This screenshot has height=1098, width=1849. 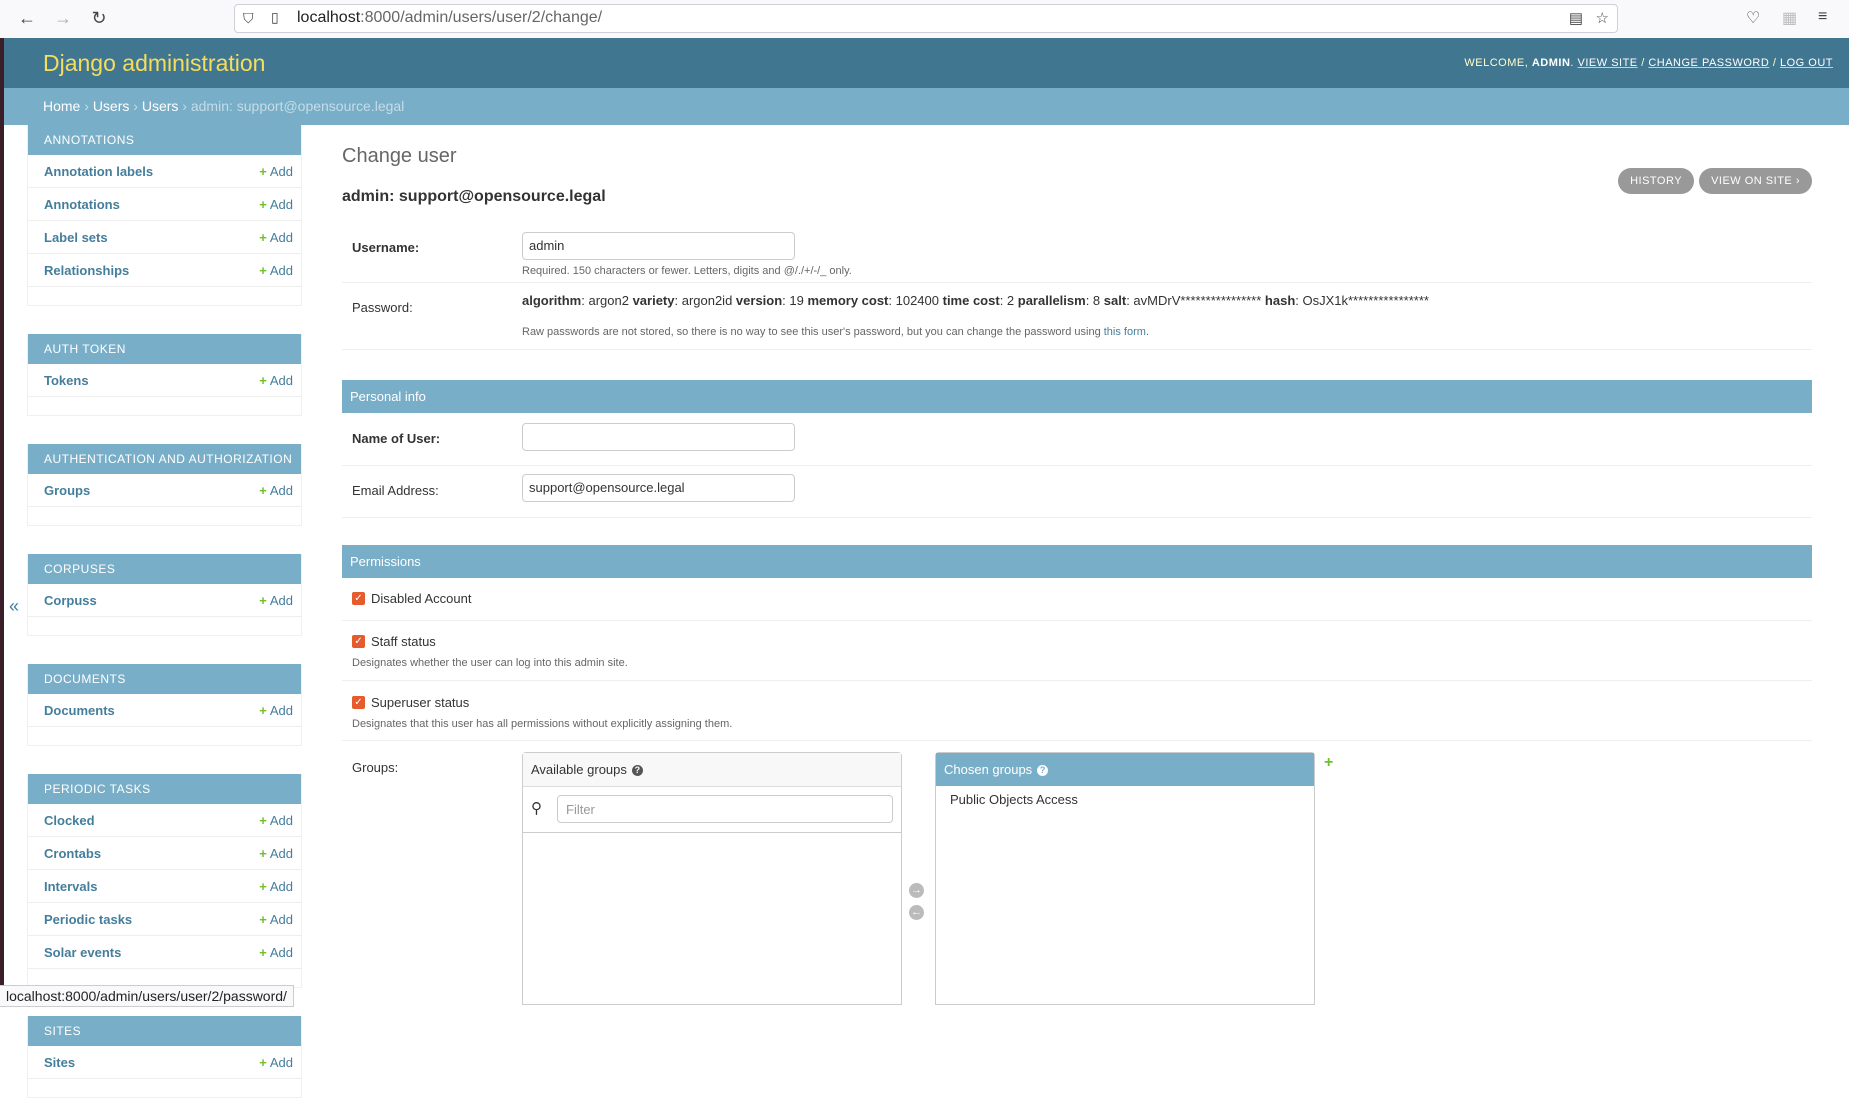 What do you see at coordinates (82, 952) in the screenshot?
I see `sidebar-item-link: Solar events` at bounding box center [82, 952].